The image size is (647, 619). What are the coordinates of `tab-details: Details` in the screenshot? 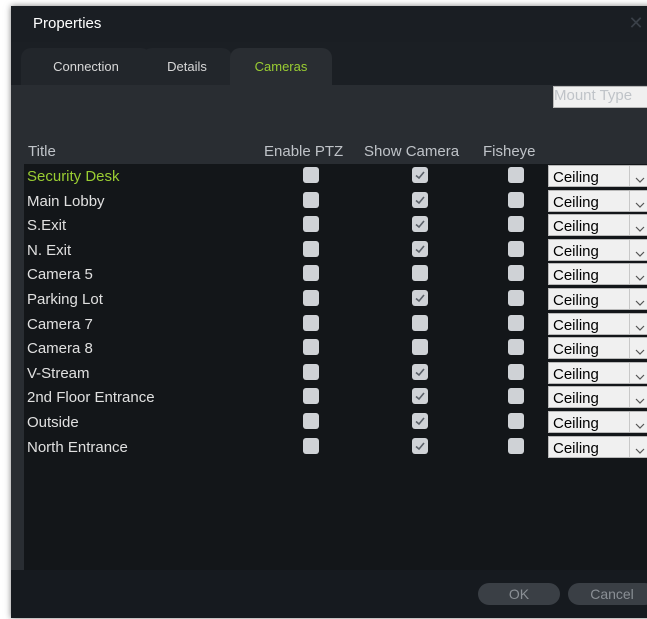 It's located at (187, 66).